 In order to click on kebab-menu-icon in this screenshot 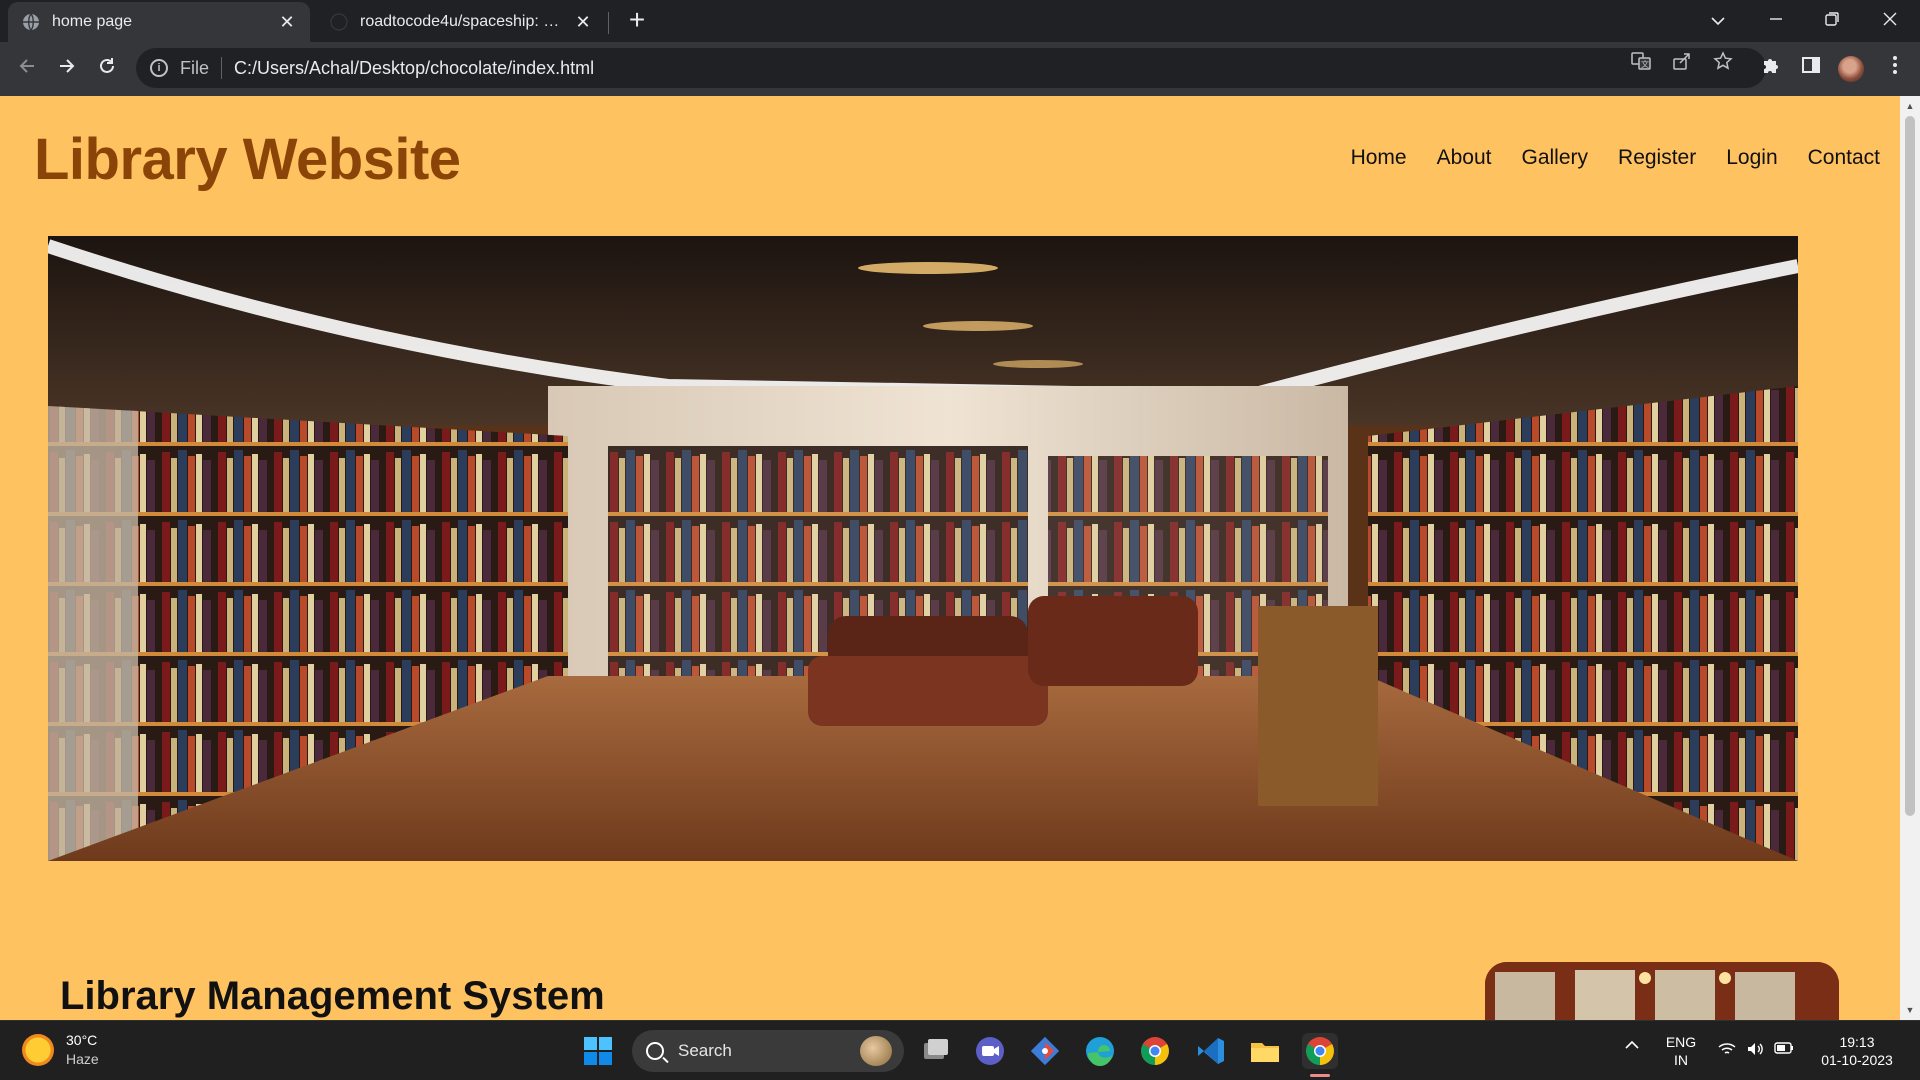, I will do `click(1895, 69)`.